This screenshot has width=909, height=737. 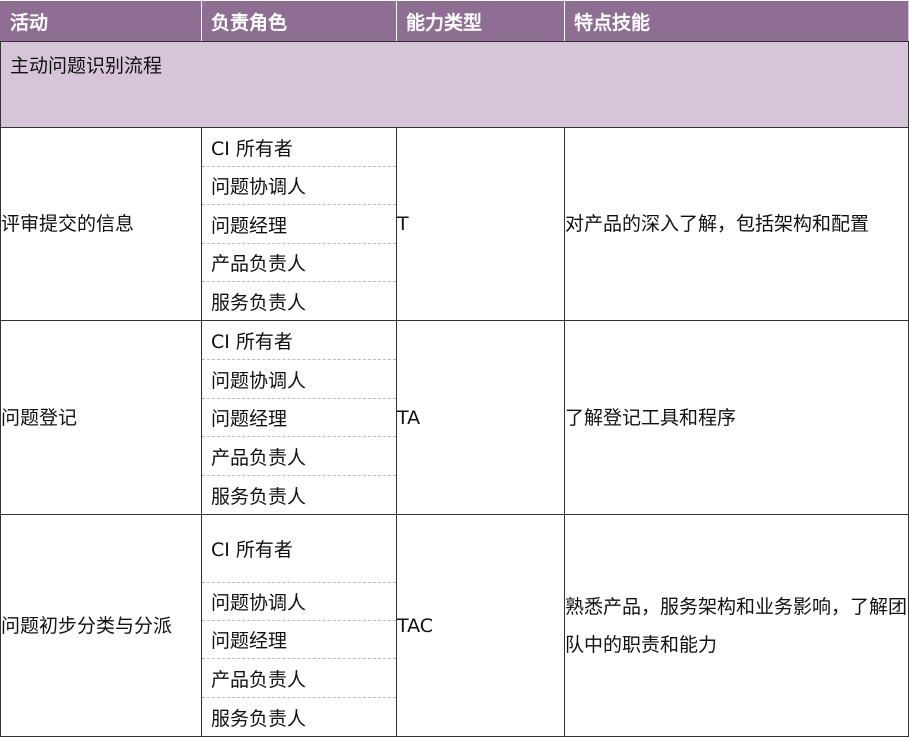 I want to click on ability-cell: T, so click(x=480, y=224).